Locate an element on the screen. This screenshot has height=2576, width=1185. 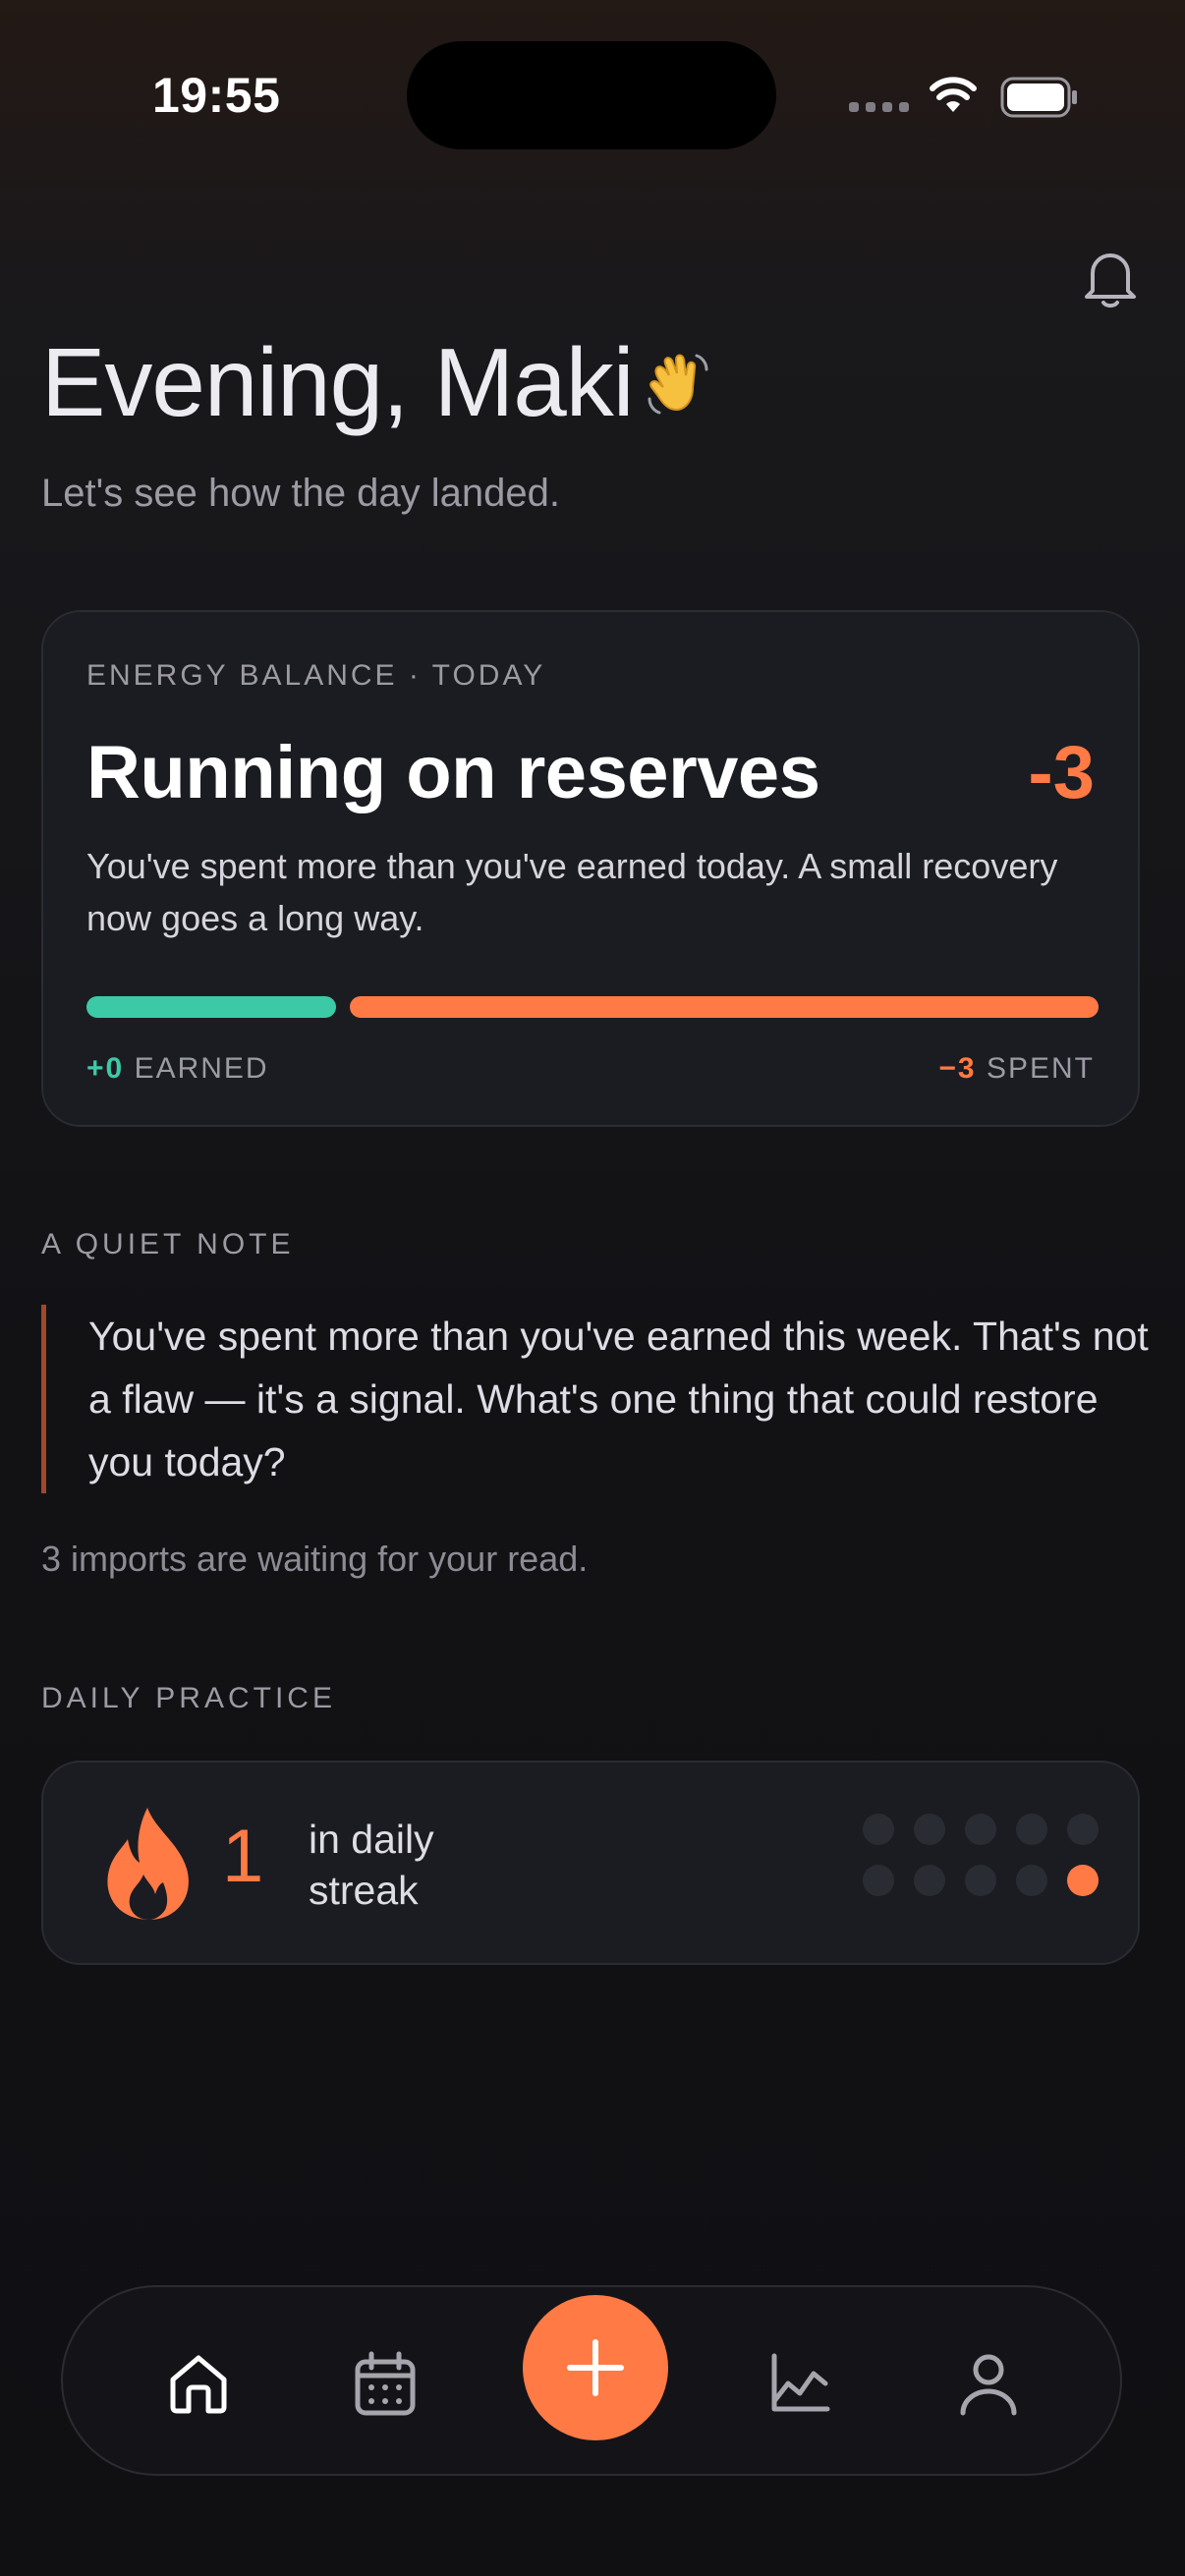
streak-dots is located at coordinates (981, 1855).